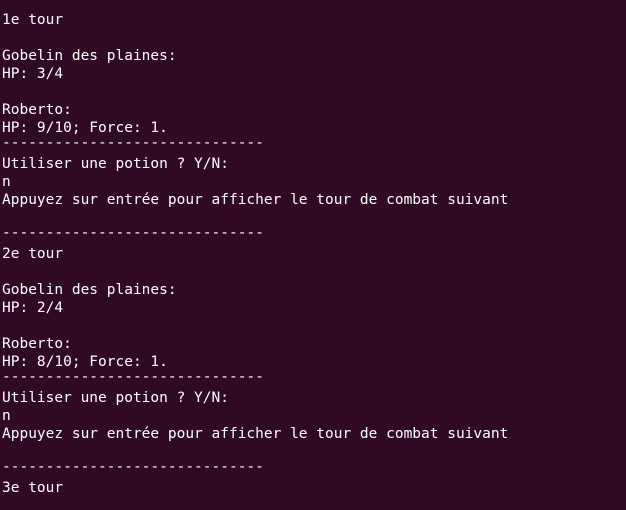 This screenshot has height=510, width=626. What do you see at coordinates (85, 128) in the screenshot?
I see `output-line: HP: 9/10; Force: 1.` at bounding box center [85, 128].